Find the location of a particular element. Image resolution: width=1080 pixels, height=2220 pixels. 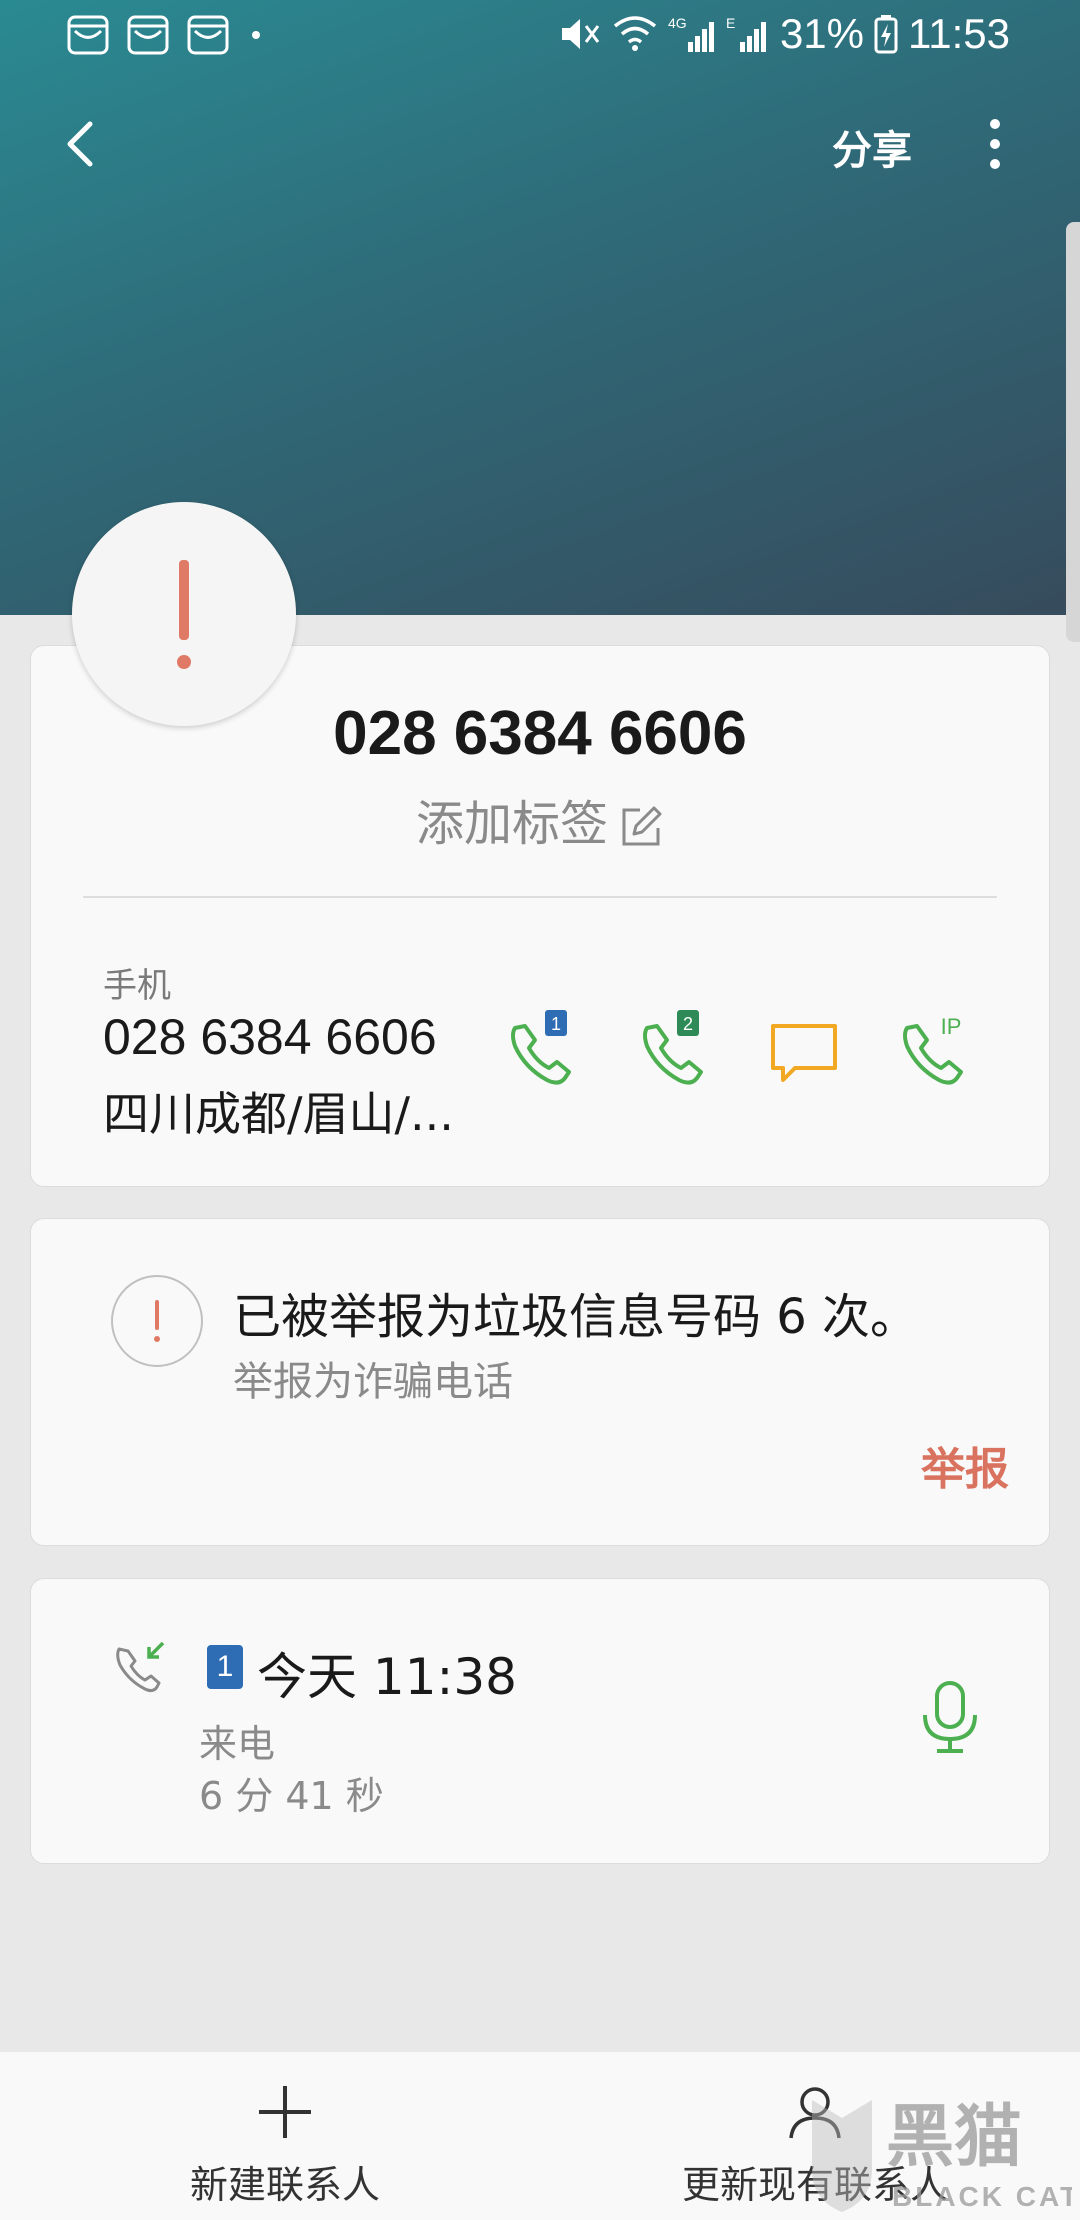

scrollbar is located at coordinates (1073, 432).